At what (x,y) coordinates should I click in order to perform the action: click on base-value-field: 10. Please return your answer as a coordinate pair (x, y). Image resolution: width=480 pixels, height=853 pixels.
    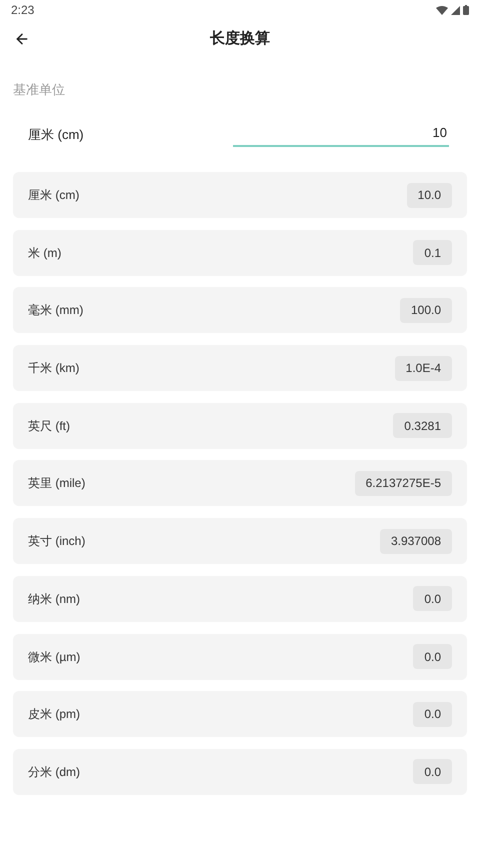
    Looking at the image, I should click on (341, 135).